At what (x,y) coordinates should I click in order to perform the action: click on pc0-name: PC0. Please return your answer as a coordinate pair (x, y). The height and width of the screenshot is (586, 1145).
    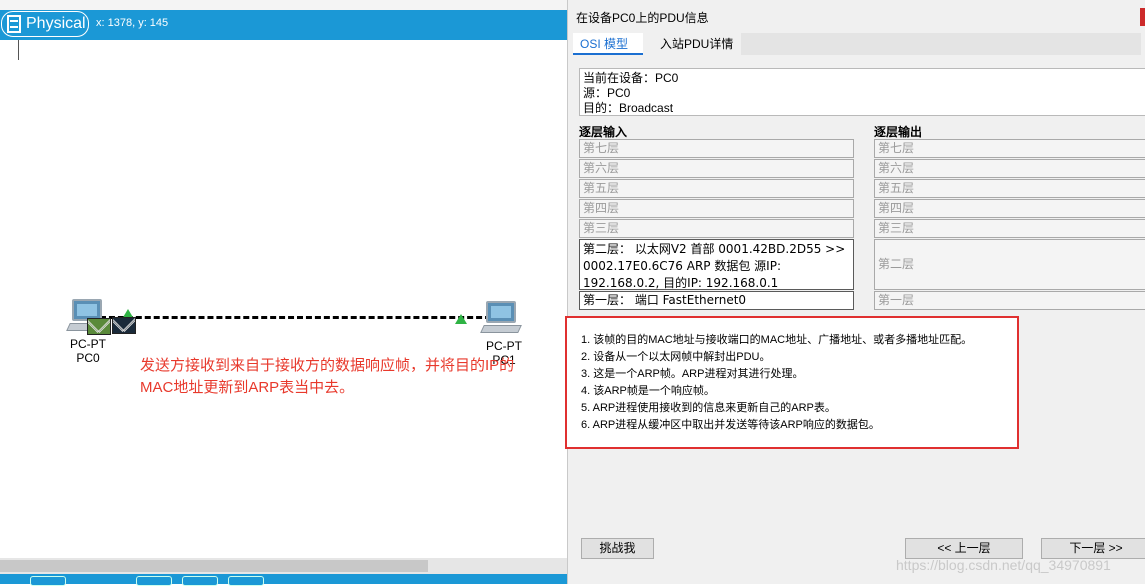
    Looking at the image, I should click on (88, 358).